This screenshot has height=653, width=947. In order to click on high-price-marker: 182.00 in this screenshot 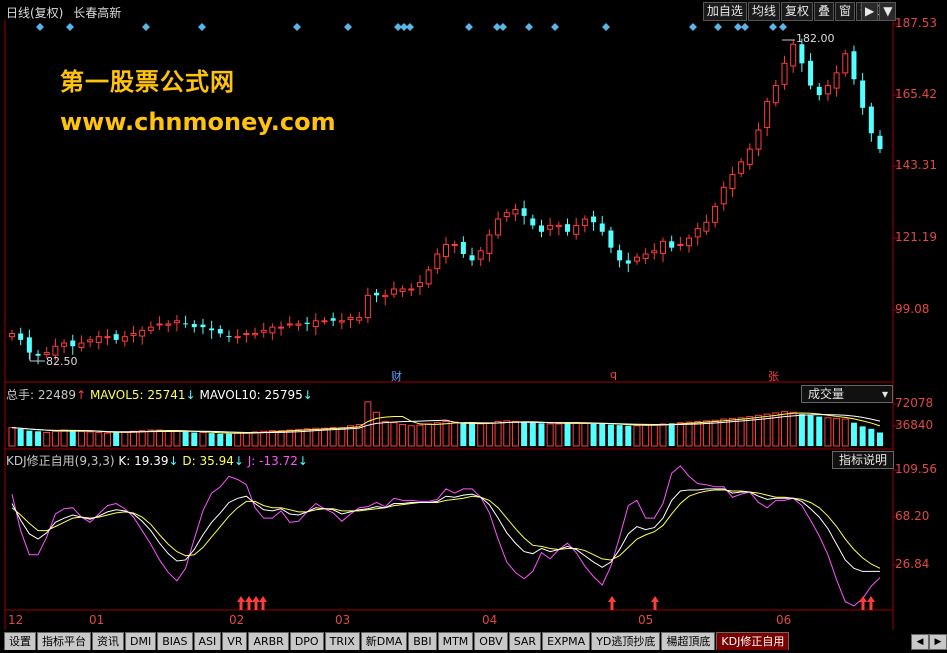, I will do `click(815, 38)`.